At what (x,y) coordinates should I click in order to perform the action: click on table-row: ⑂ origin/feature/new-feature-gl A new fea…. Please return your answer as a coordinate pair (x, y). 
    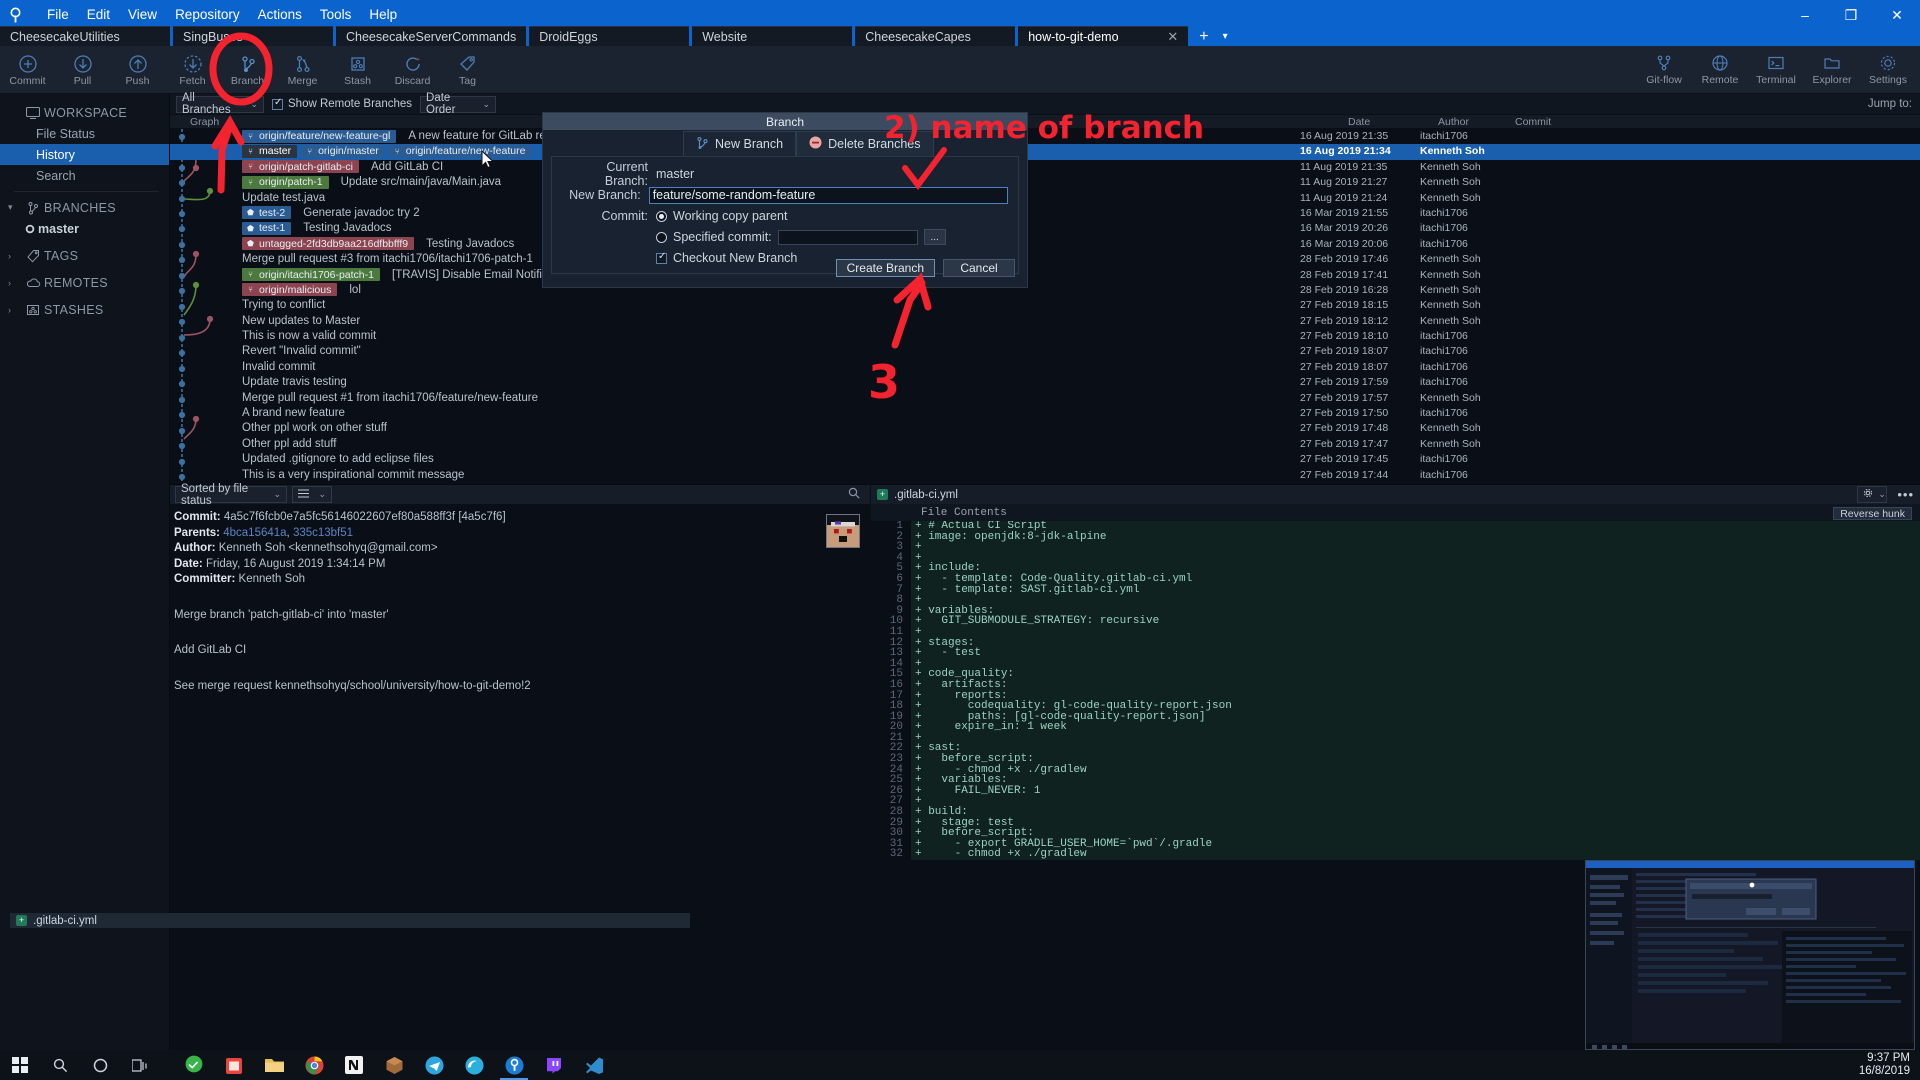
    Looking at the image, I should click on (1045, 136).